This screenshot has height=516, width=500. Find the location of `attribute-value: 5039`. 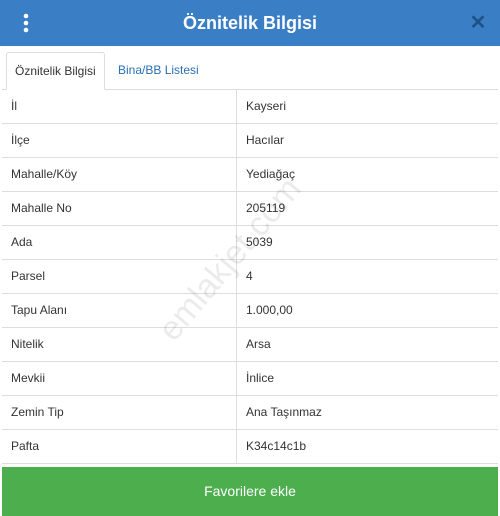

attribute-value: 5039 is located at coordinates (259, 242).